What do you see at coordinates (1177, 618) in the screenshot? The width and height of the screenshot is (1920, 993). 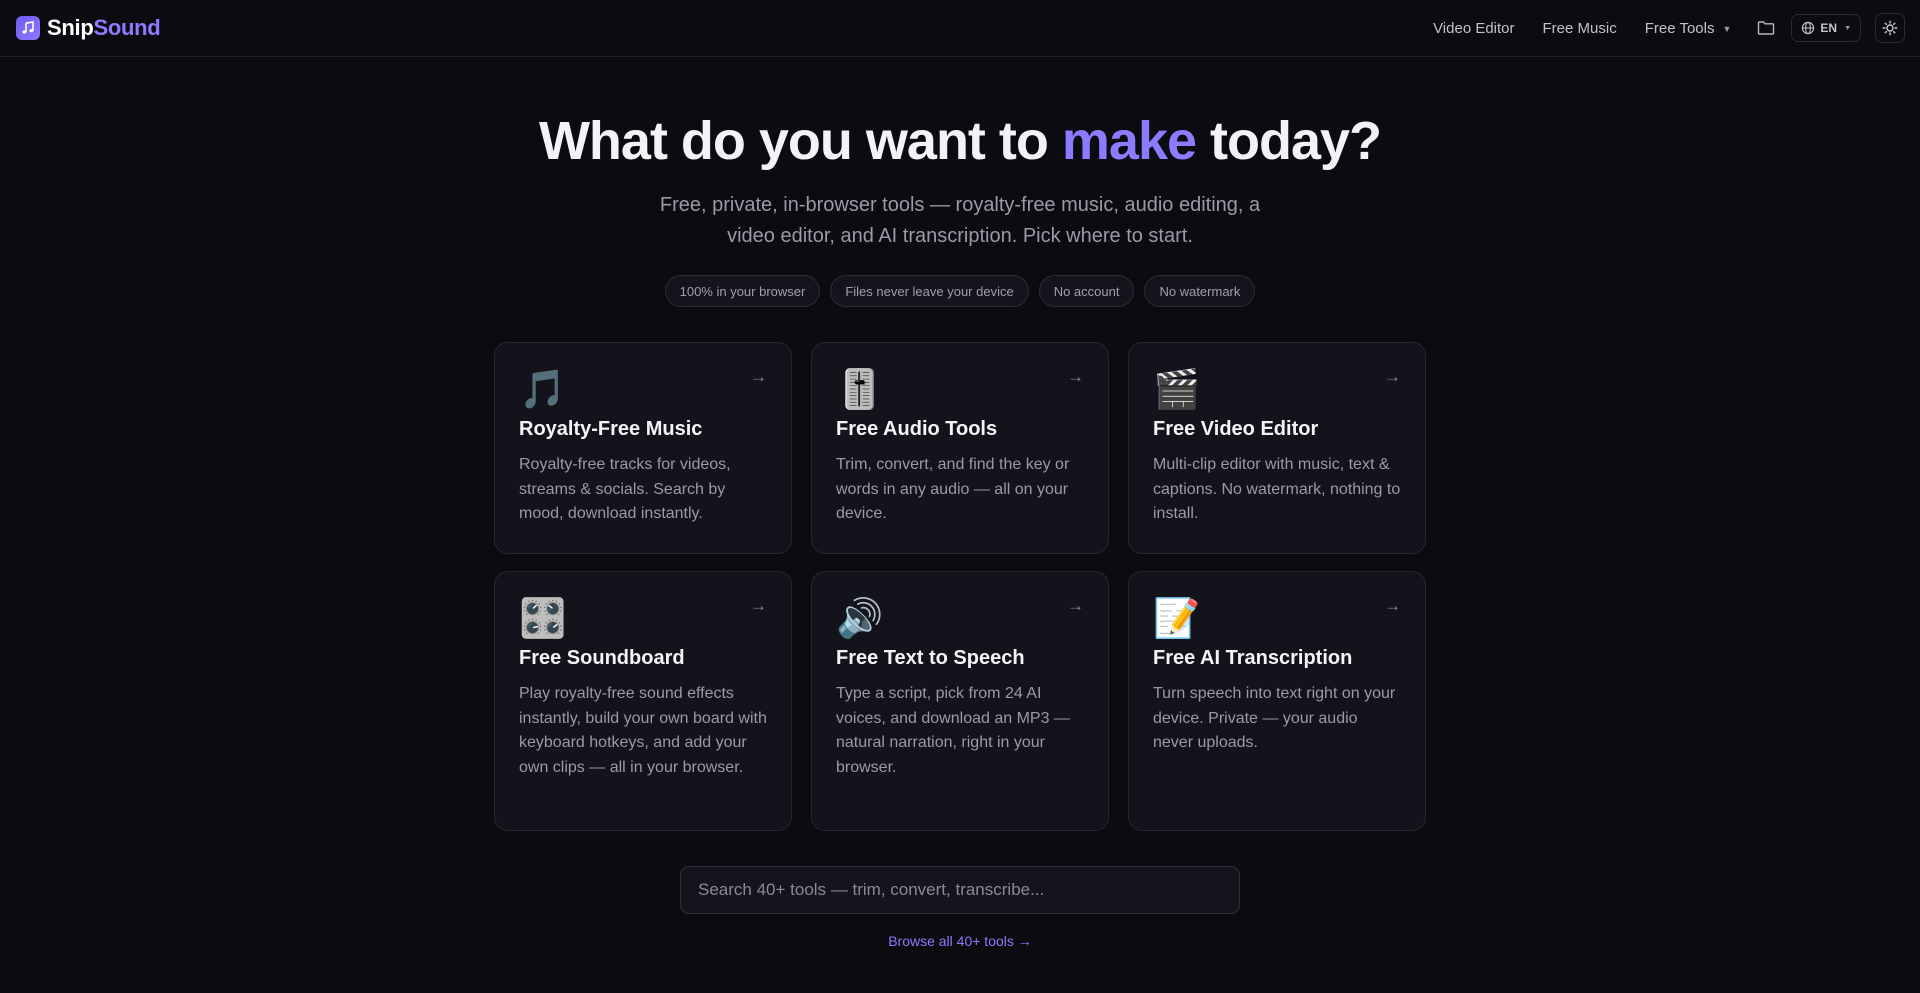 I see `memo-icon: 📝` at bounding box center [1177, 618].